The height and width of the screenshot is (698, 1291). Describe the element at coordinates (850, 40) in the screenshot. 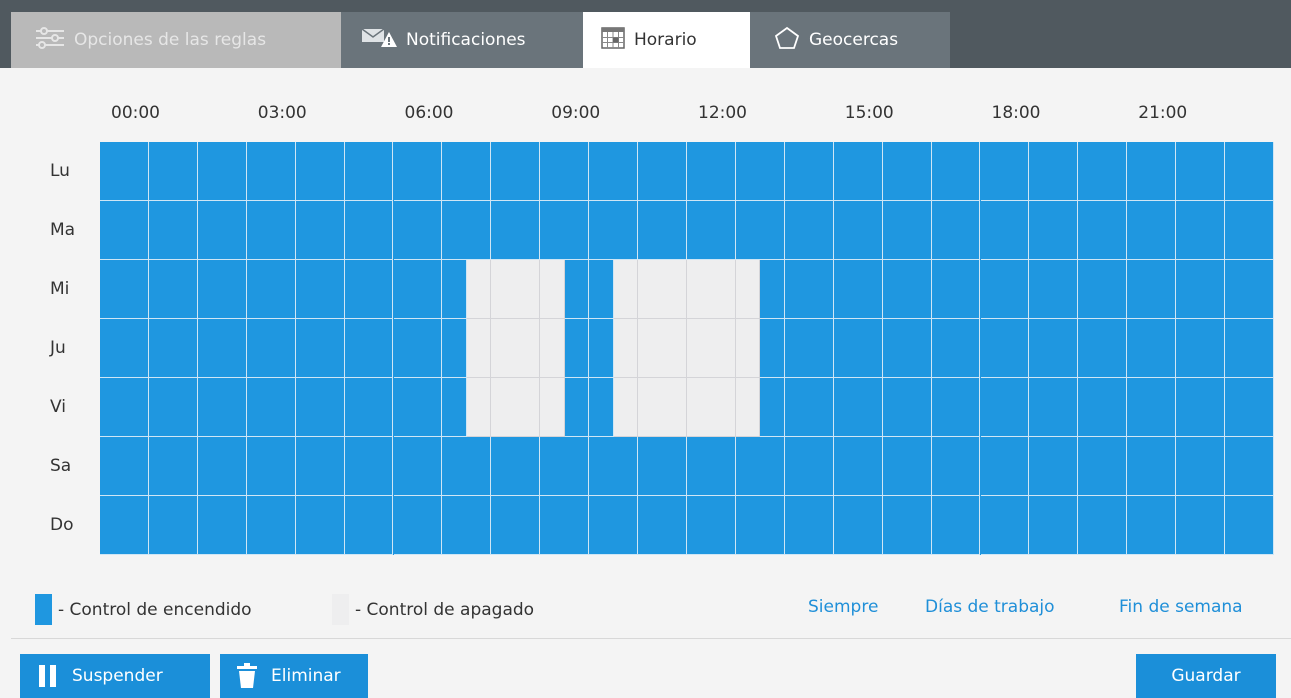

I see `tab-geocercas: Geocercas` at that location.